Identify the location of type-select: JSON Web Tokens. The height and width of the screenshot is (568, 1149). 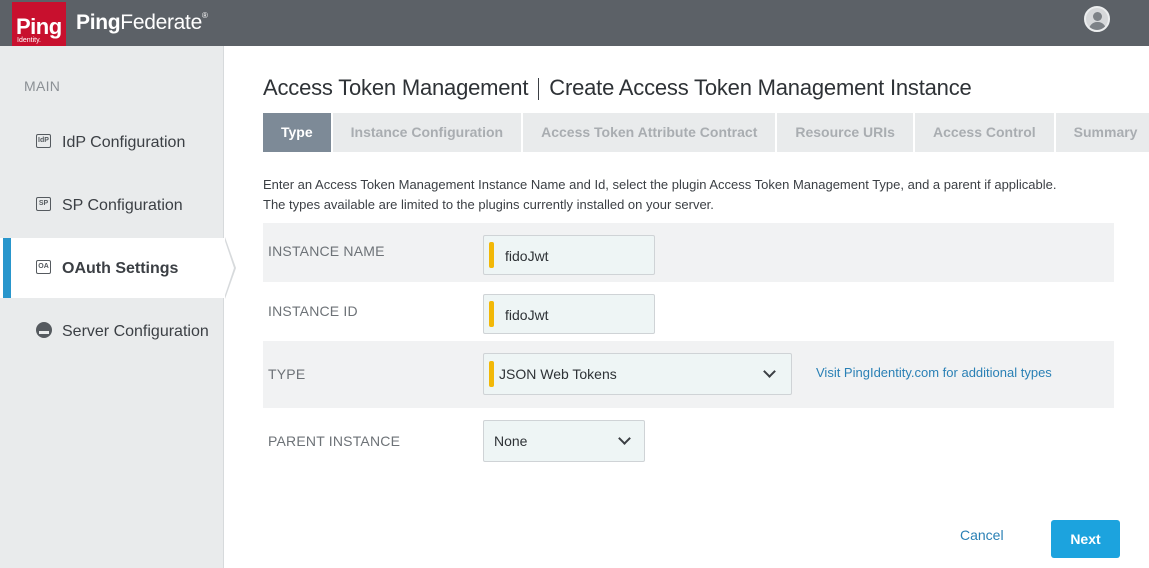
(637, 374).